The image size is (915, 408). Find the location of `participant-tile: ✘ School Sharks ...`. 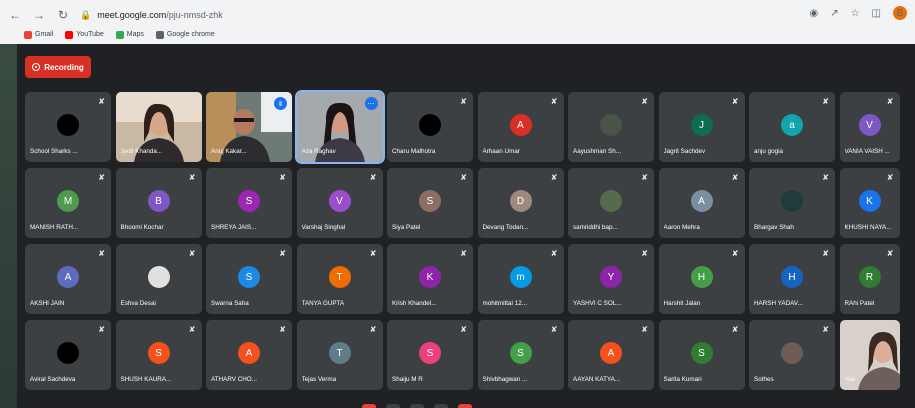

participant-tile: ✘ School Sharks ... is located at coordinates (68, 127).